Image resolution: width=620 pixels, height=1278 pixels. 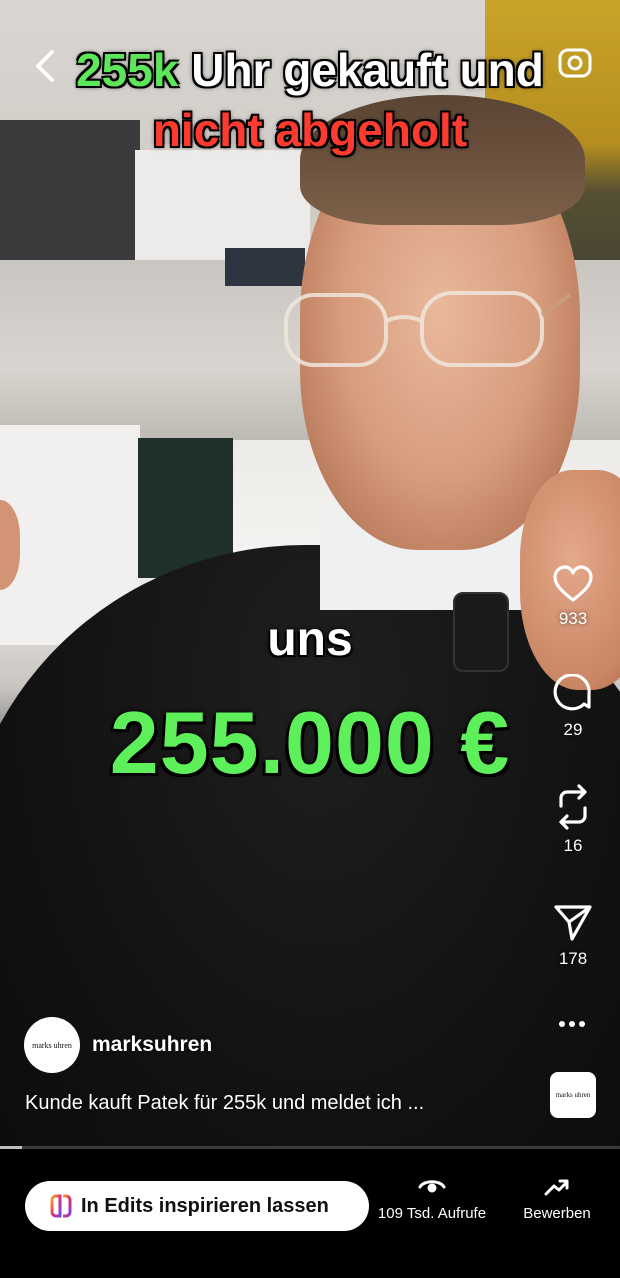 I want to click on views-label: 109 Tsd. Aufrufe, so click(x=432, y=1213).